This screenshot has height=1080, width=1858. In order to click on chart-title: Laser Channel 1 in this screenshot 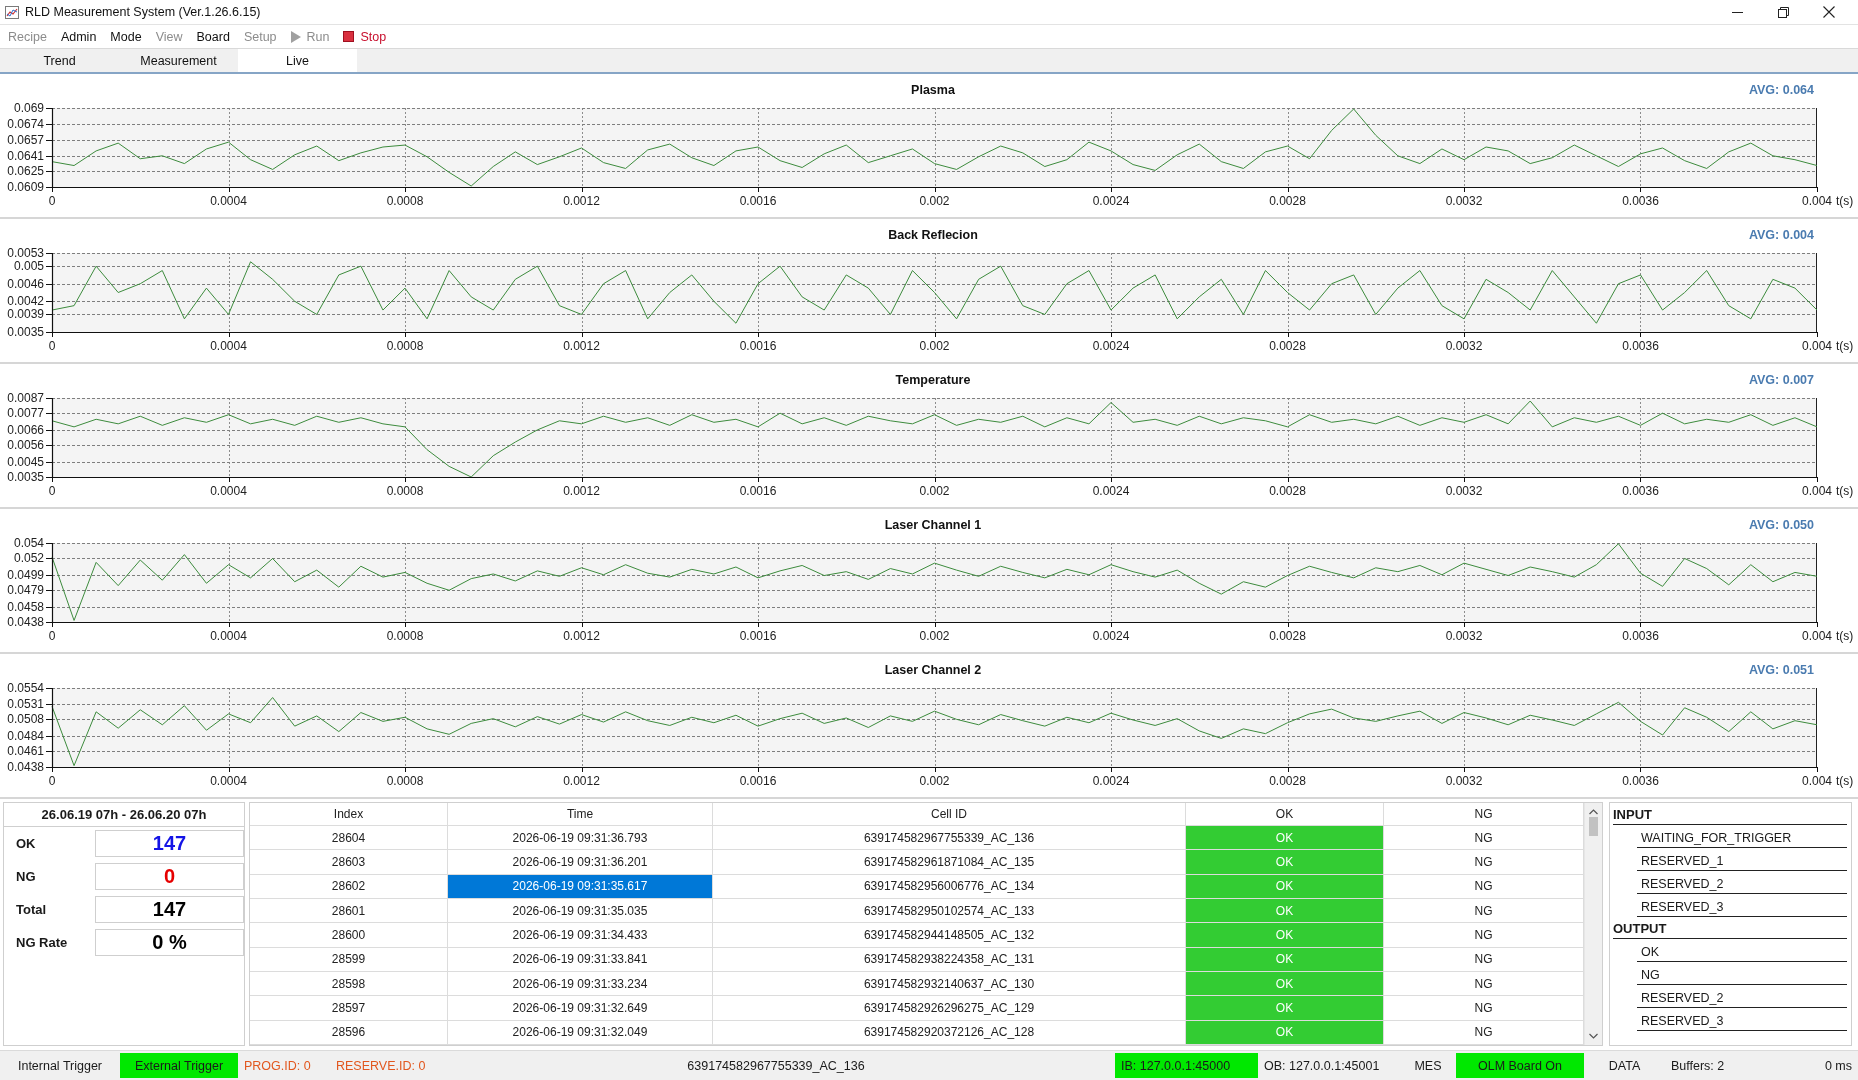, I will do `click(933, 525)`.